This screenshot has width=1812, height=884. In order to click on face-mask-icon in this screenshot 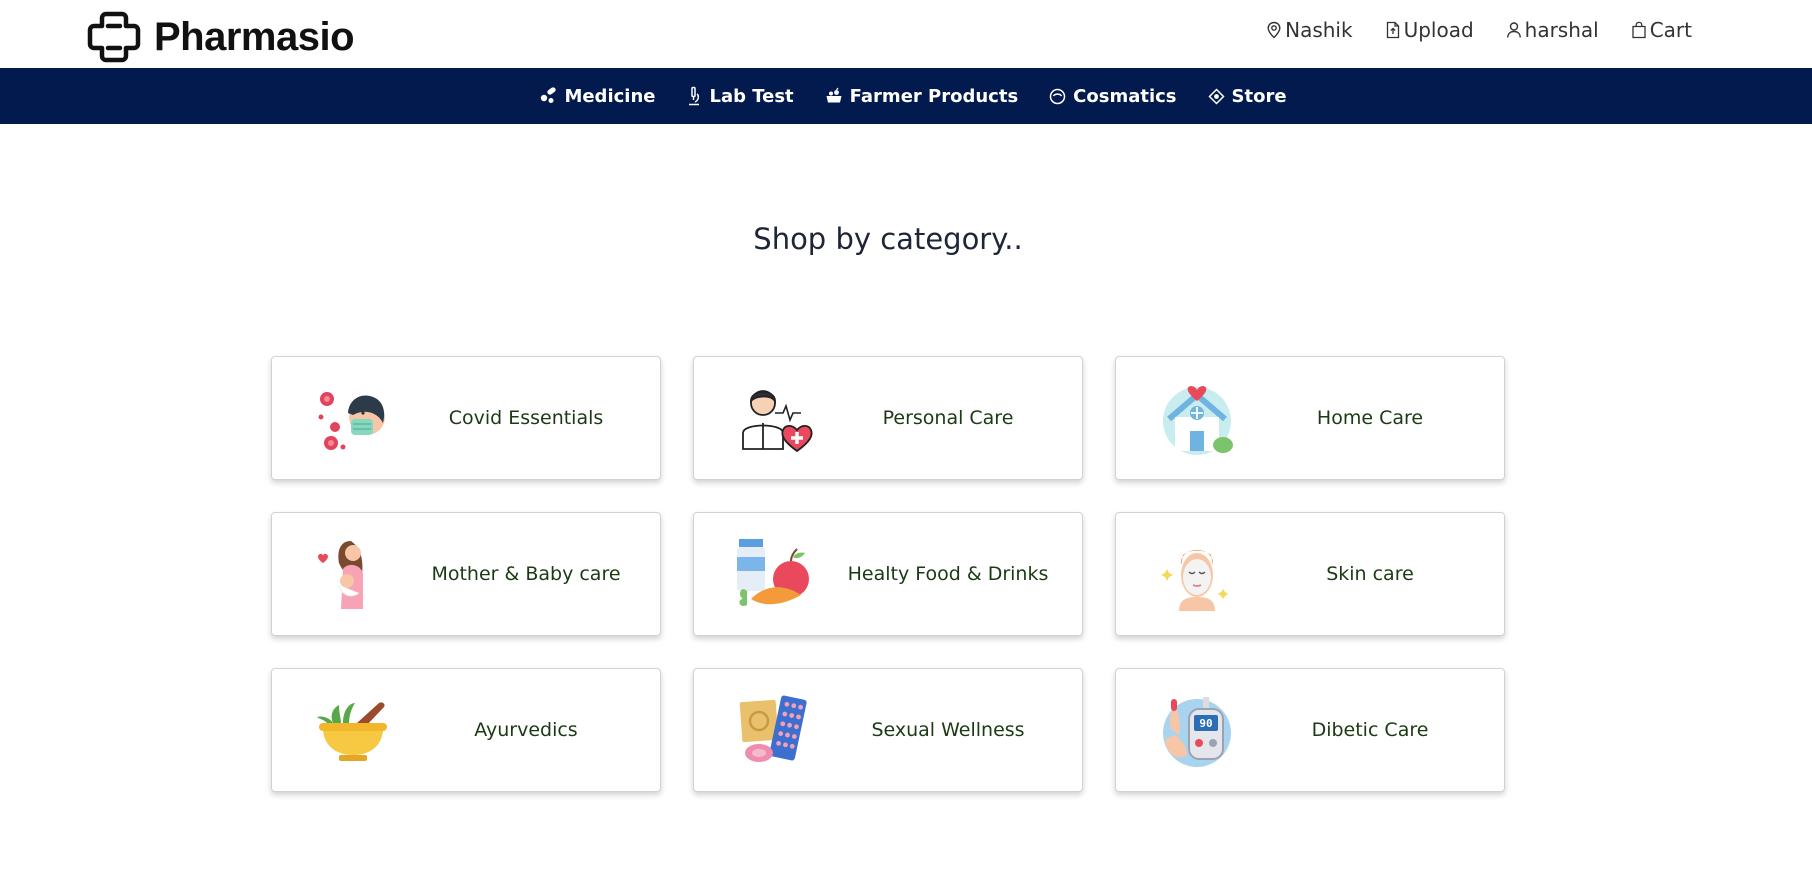, I will do `click(1197, 575)`.